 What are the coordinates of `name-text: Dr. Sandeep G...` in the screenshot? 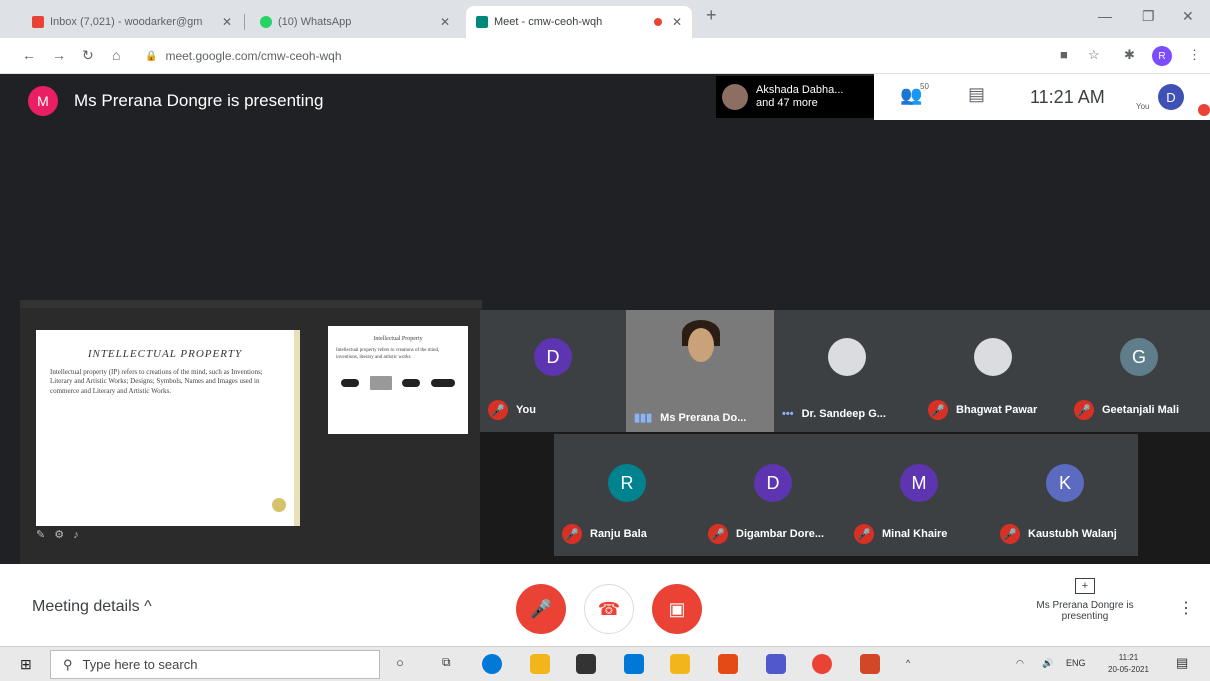 It's located at (843, 414).